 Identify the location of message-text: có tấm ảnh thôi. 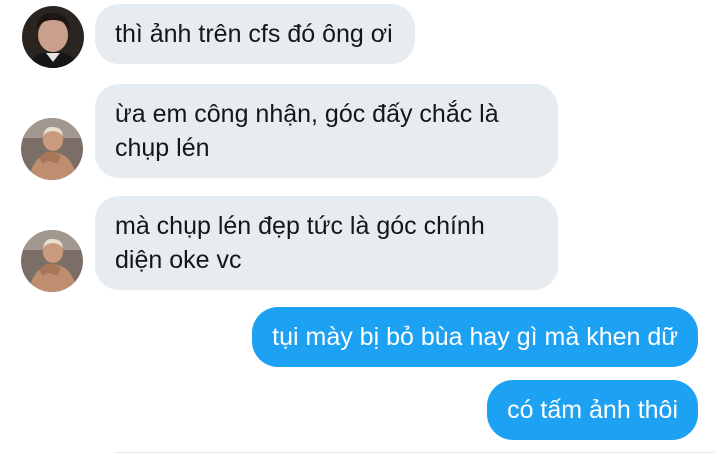
(592, 410).